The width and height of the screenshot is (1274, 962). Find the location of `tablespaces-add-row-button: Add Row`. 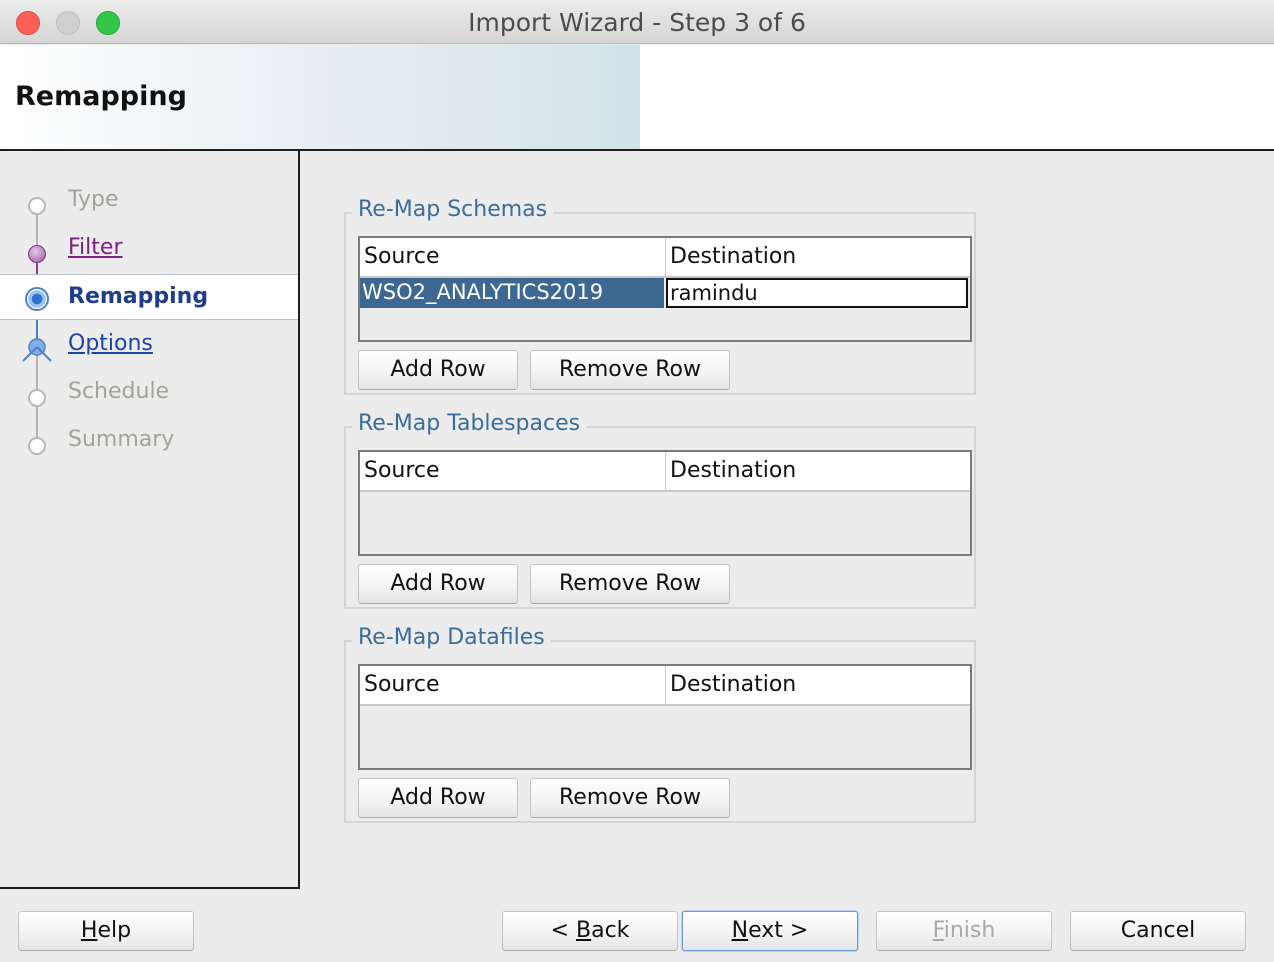

tablespaces-add-row-button: Add Row is located at coordinates (438, 584).